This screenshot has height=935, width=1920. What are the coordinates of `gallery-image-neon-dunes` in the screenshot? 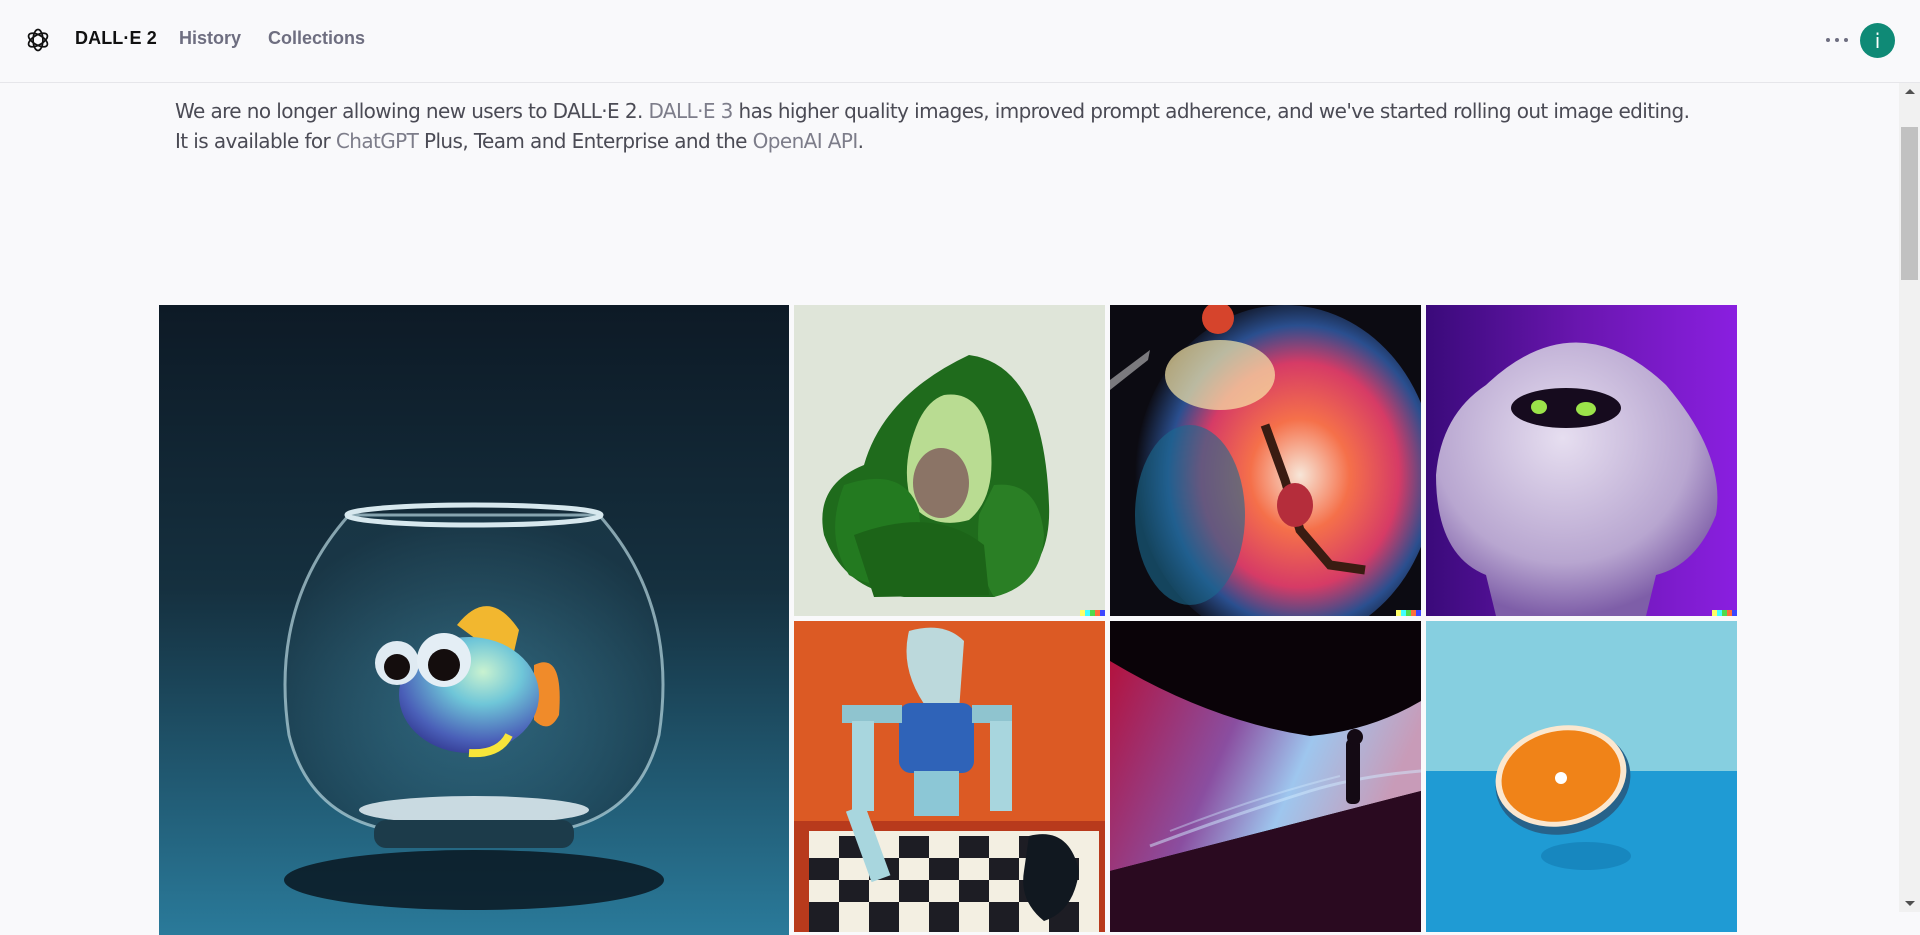 It's located at (1265, 776).